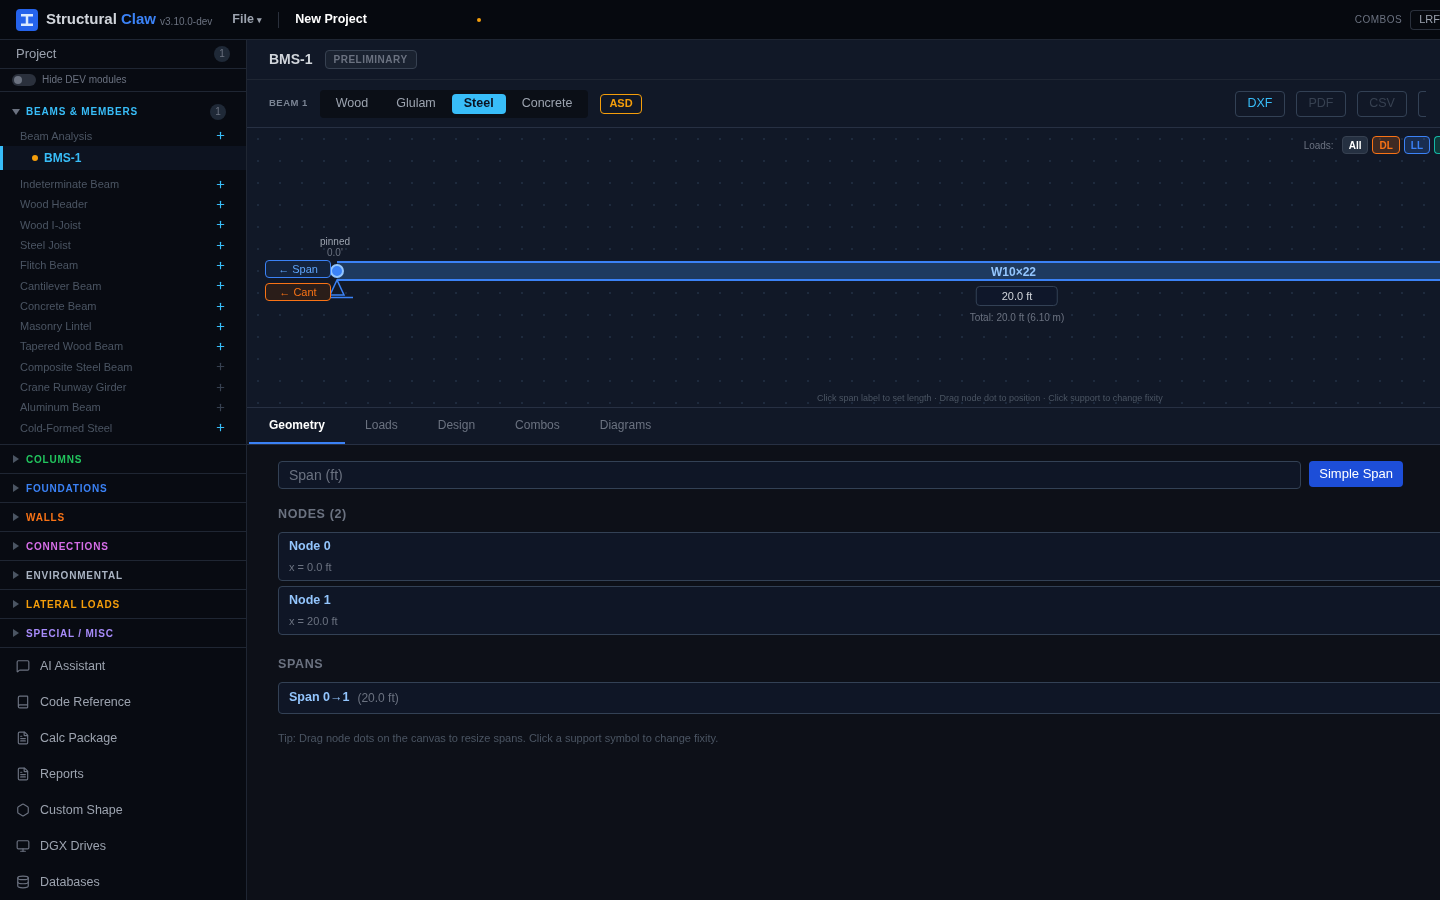 This screenshot has width=1440, height=900. I want to click on project-label: Project, so click(36, 54).